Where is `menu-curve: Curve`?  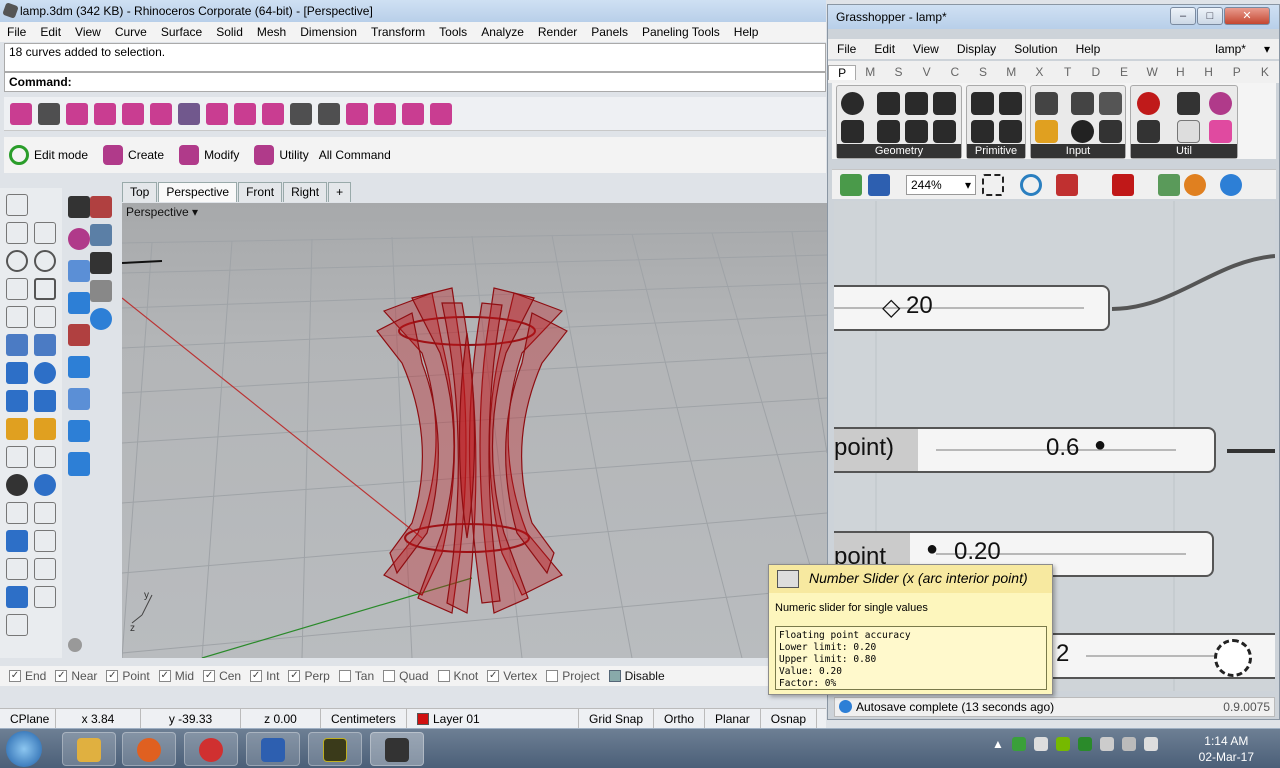
menu-curve: Curve is located at coordinates (131, 32).